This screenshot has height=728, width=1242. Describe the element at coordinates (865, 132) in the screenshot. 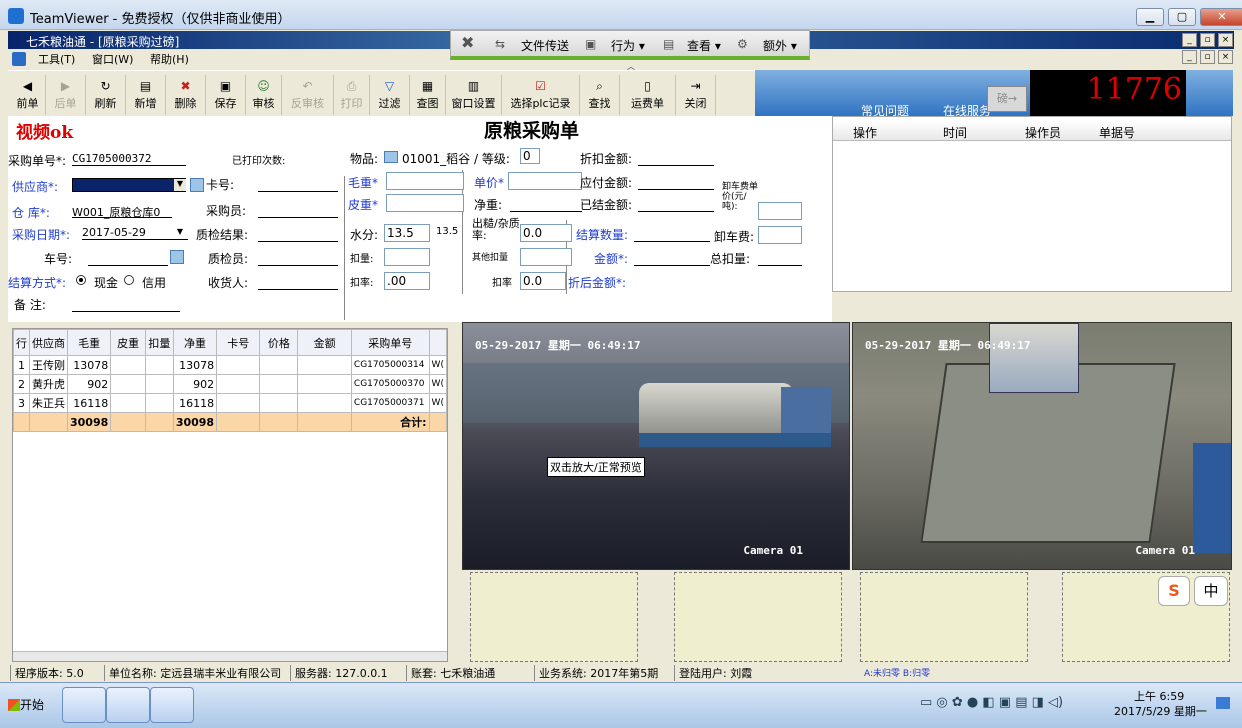

I see `log-col-operation: 操作` at that location.